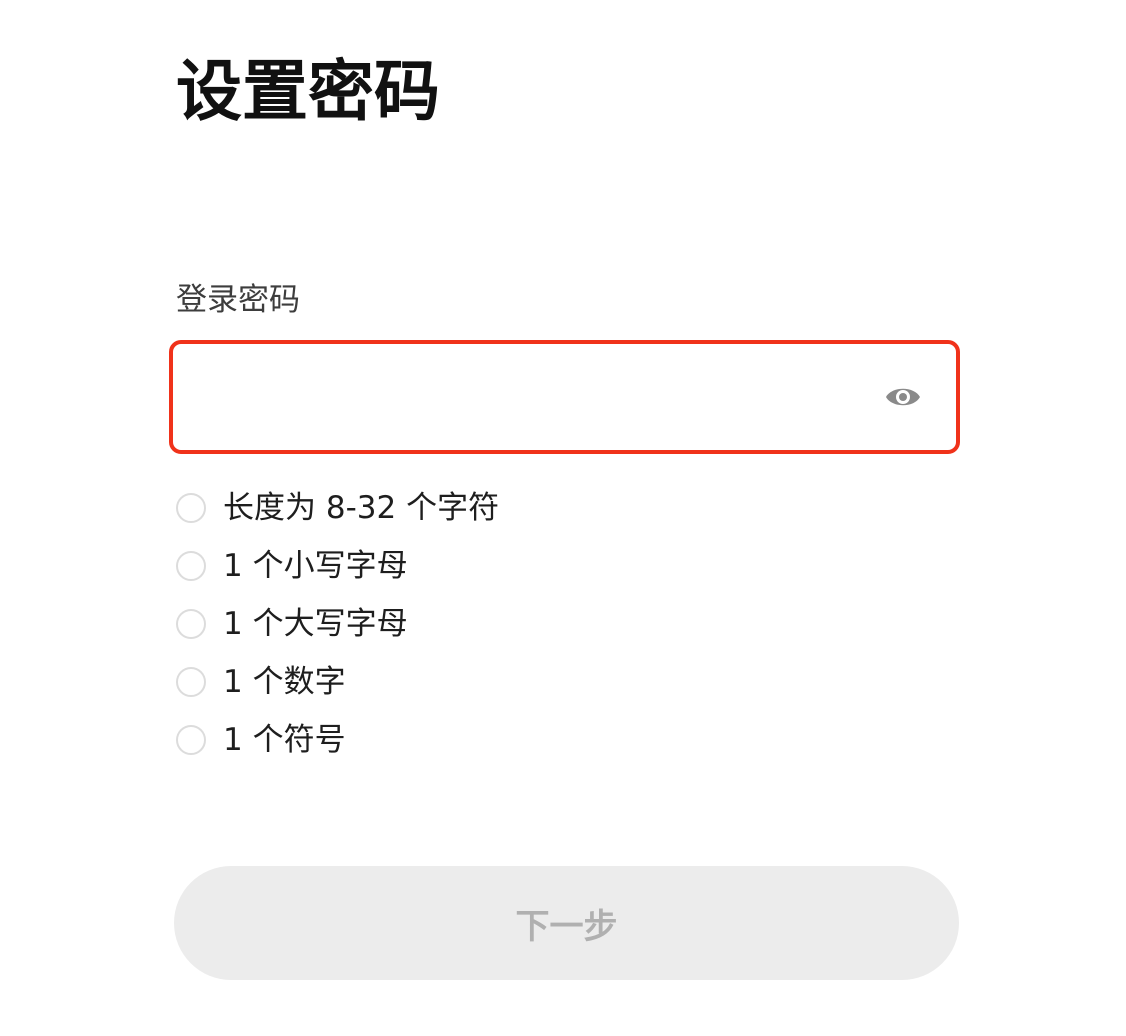  I want to click on eye-icon, so click(903, 397).